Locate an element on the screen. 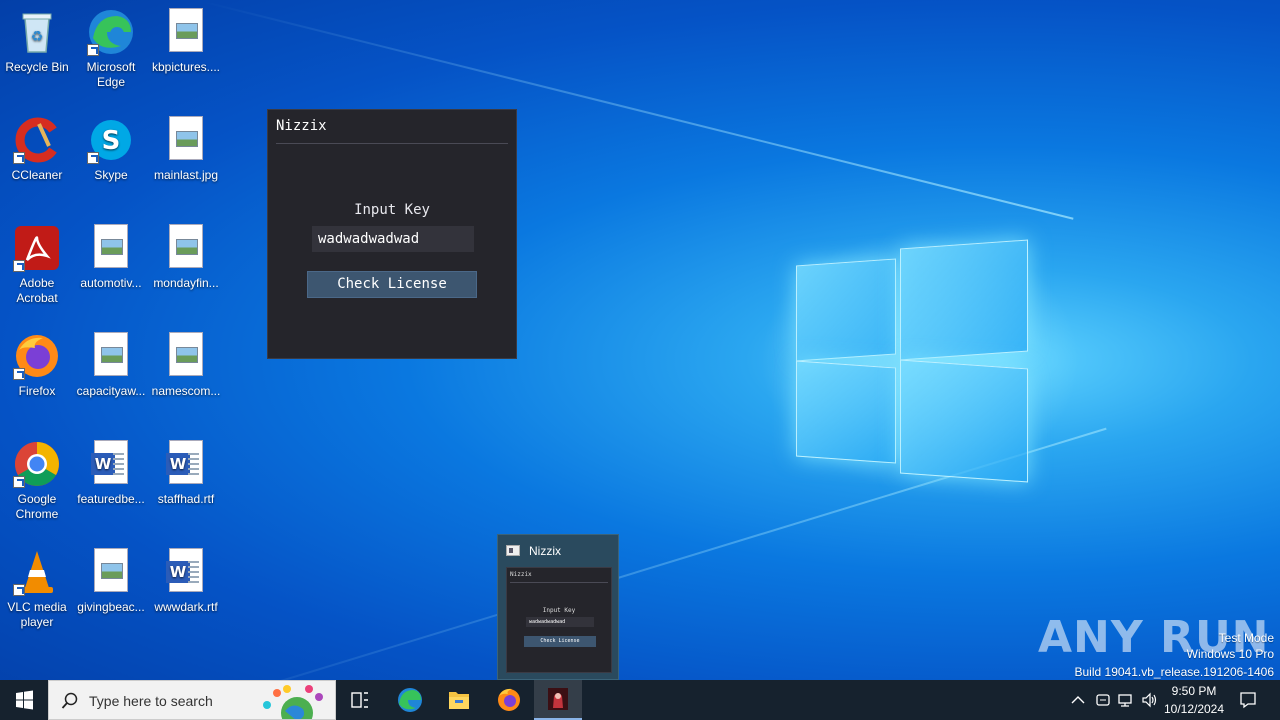 Image resolution: width=1280 pixels, height=720 pixels. thumb-title: Nizzix is located at coordinates (521, 574).